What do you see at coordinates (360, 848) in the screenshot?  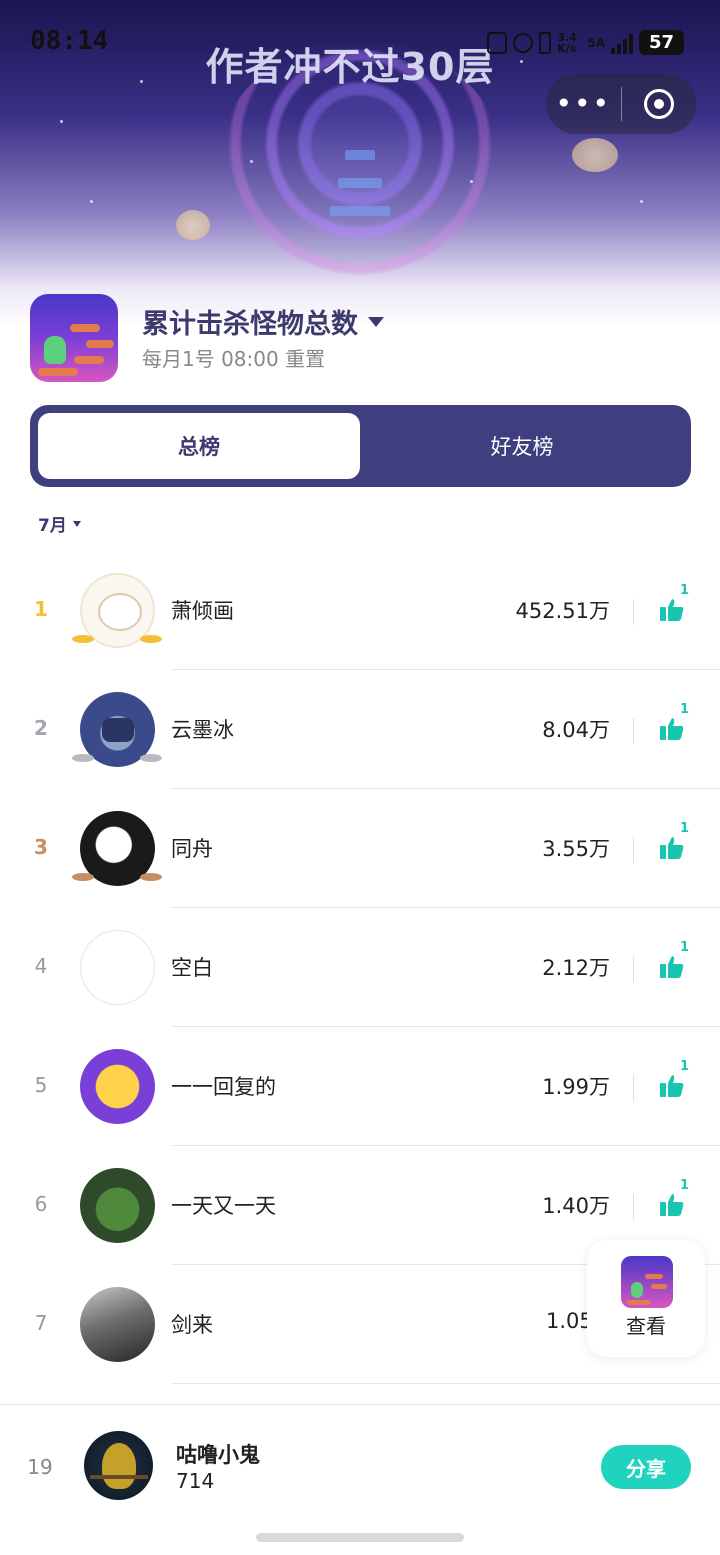 I see `ranking-row: 3 同舟 3.55万 1` at bounding box center [360, 848].